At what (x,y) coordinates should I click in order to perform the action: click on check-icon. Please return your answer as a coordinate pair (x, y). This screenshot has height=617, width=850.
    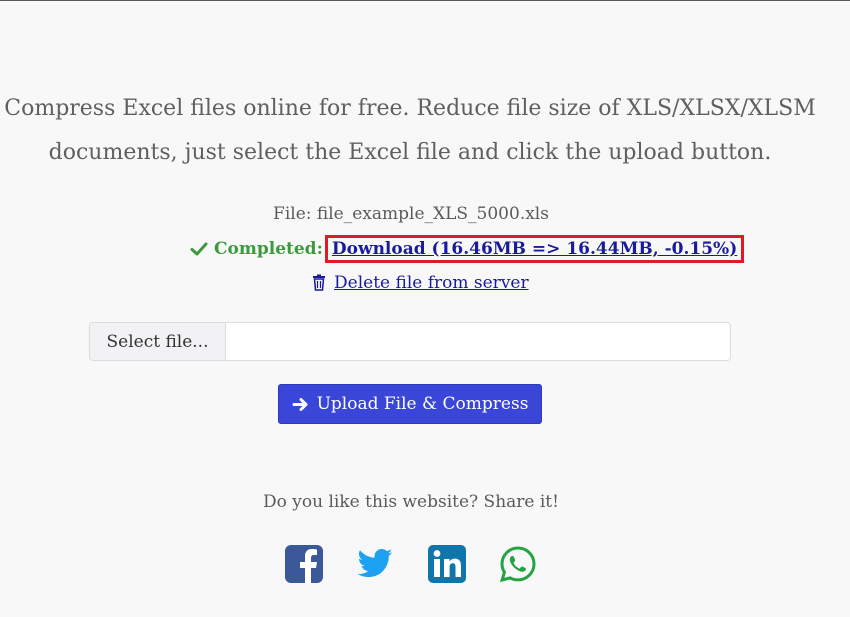
    Looking at the image, I should click on (200, 249).